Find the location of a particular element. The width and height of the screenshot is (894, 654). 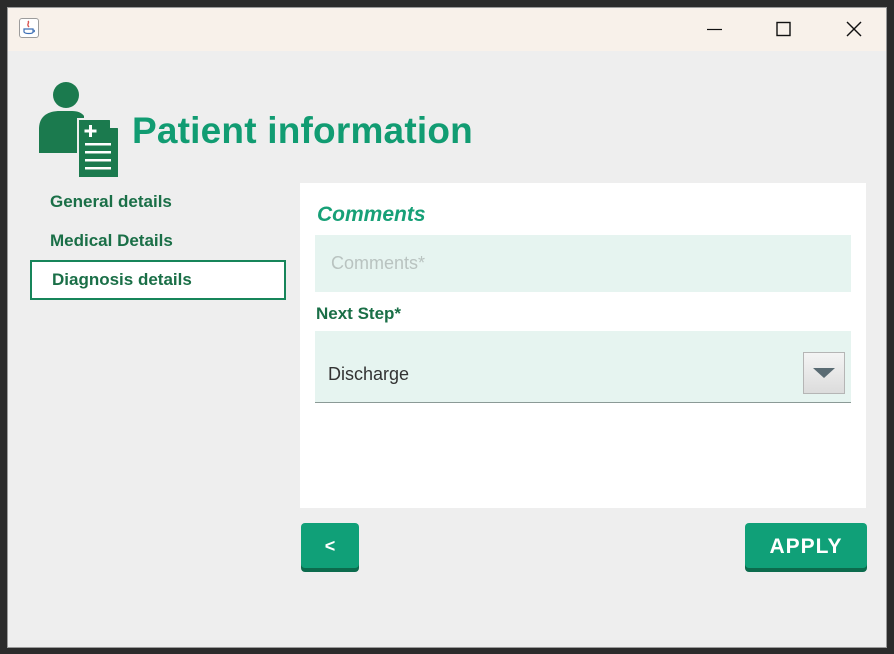

maximize-icon is located at coordinates (783, 29).